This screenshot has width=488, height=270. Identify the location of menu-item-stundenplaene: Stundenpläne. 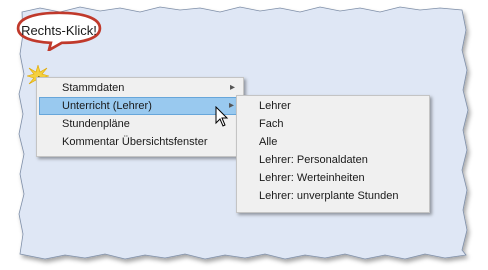
(140, 124).